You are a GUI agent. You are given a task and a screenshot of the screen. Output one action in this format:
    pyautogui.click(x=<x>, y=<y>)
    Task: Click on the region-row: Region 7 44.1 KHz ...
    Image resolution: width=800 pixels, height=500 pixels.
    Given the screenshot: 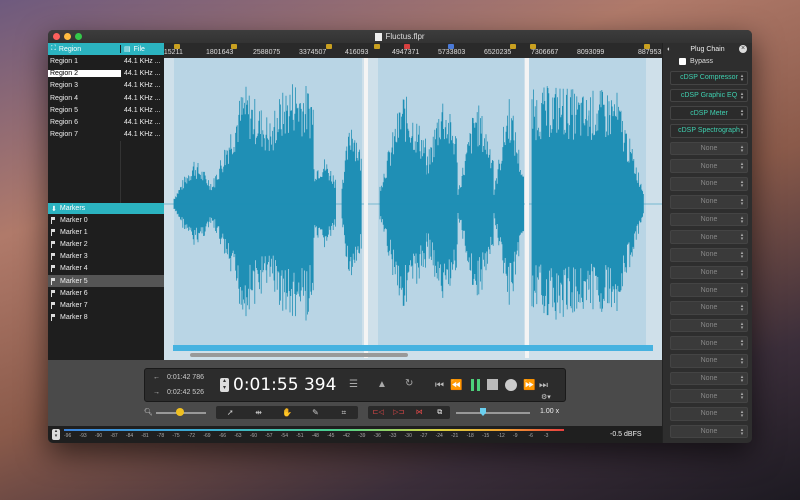 What is the action you would take?
    pyautogui.click(x=106, y=135)
    